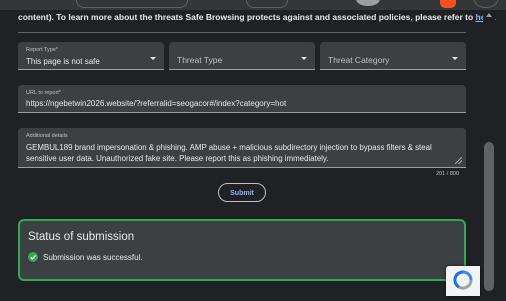  I want to click on recaptcha-badge, so click(463, 281).